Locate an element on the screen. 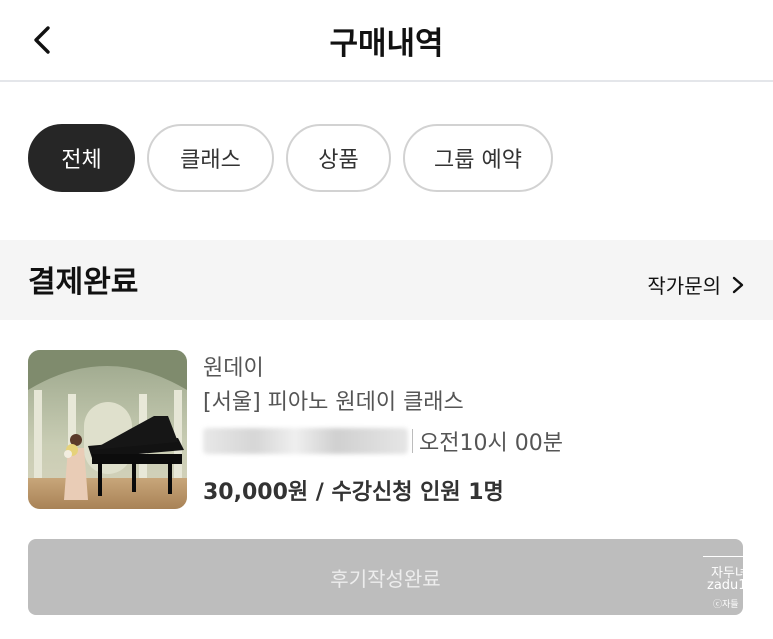 This screenshot has width=773, height=639. artist-inquiry-link: 작가문의 is located at coordinates (696, 284).